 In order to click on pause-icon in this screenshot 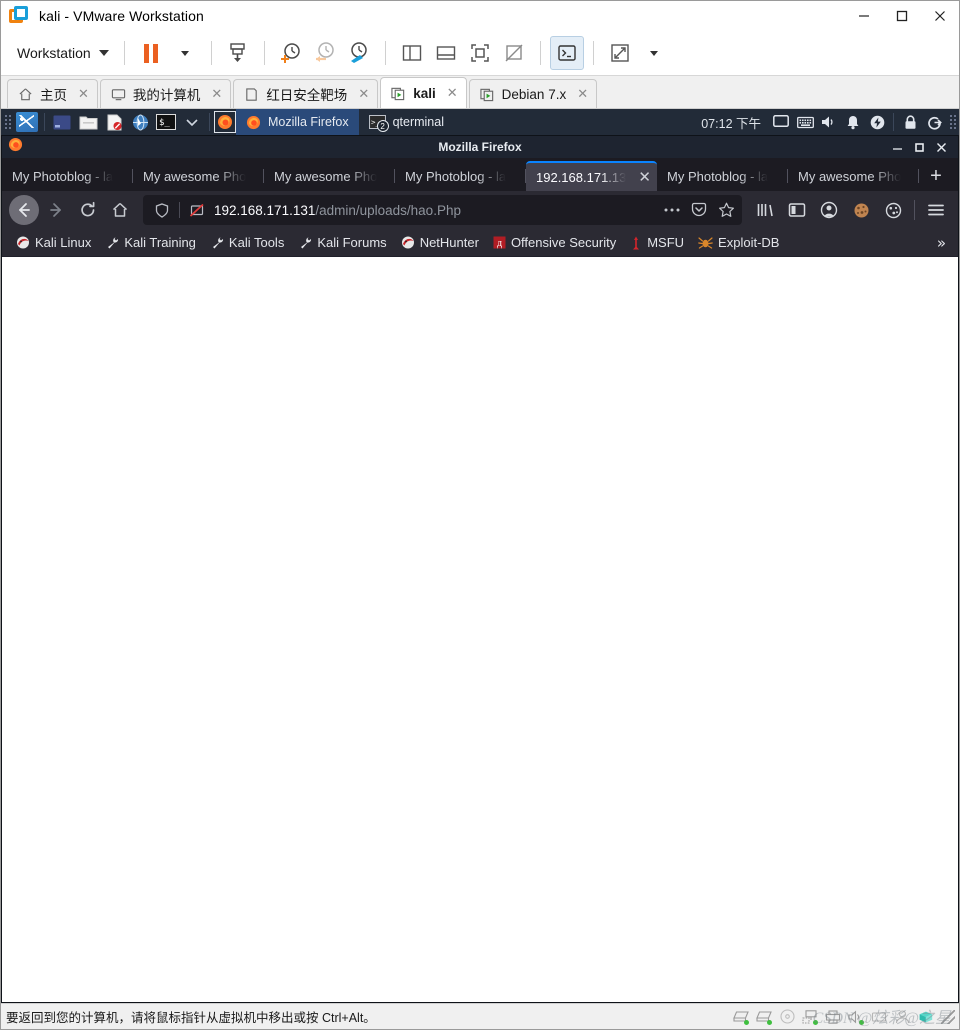, I will do `click(151, 53)`.